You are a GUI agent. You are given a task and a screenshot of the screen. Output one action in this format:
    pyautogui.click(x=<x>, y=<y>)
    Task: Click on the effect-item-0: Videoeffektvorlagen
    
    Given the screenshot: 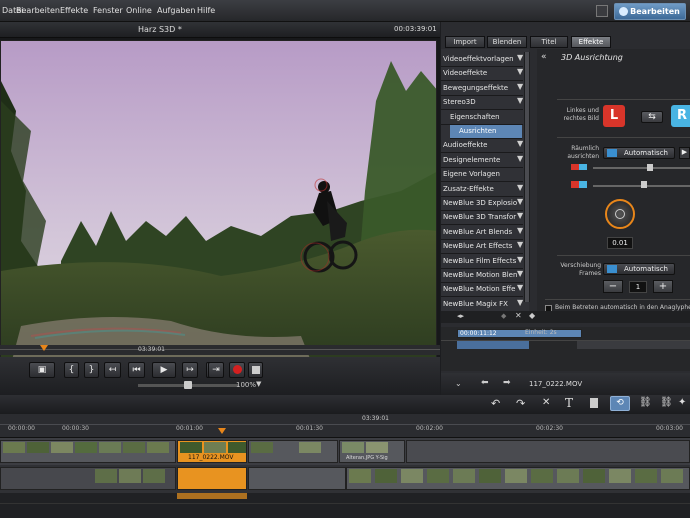 What is the action you would take?
    pyautogui.click(x=482, y=60)
    